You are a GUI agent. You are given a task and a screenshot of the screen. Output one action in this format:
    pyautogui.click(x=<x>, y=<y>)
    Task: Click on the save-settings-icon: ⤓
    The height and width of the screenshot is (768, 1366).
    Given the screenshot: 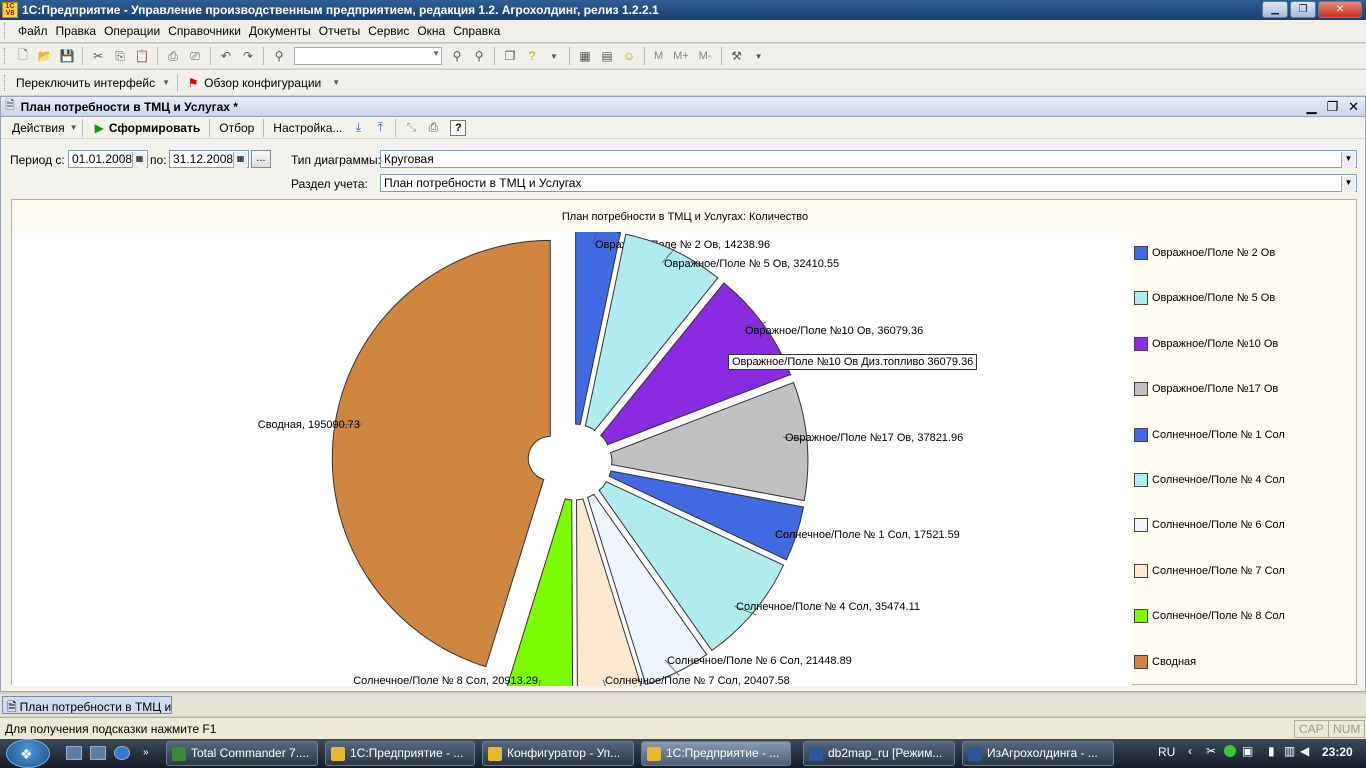 What is the action you would take?
    pyautogui.click(x=358, y=128)
    